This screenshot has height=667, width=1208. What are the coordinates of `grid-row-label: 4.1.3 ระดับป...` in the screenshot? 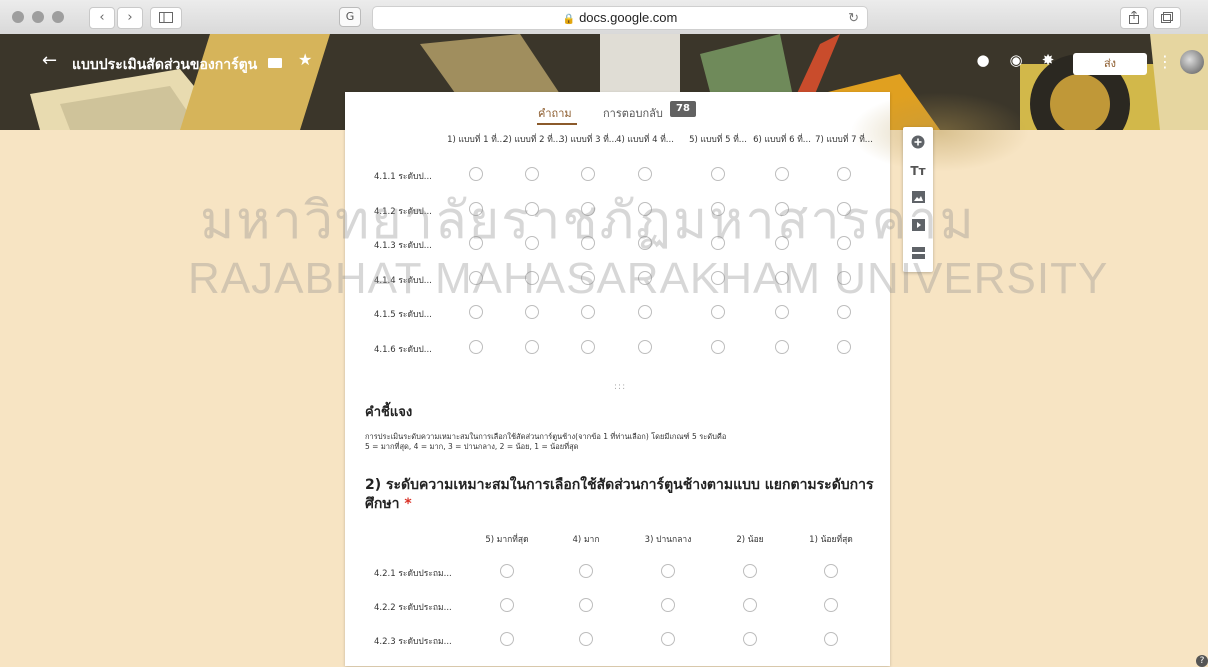 It's located at (403, 246).